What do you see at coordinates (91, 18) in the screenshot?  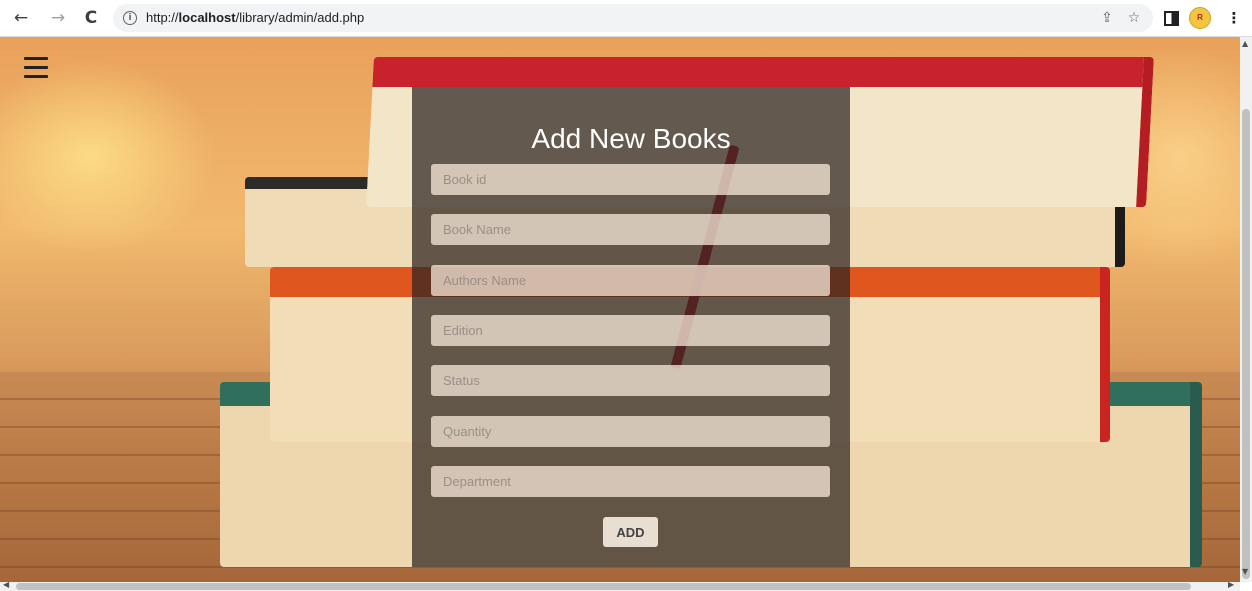 I see `reload-icon: C` at bounding box center [91, 18].